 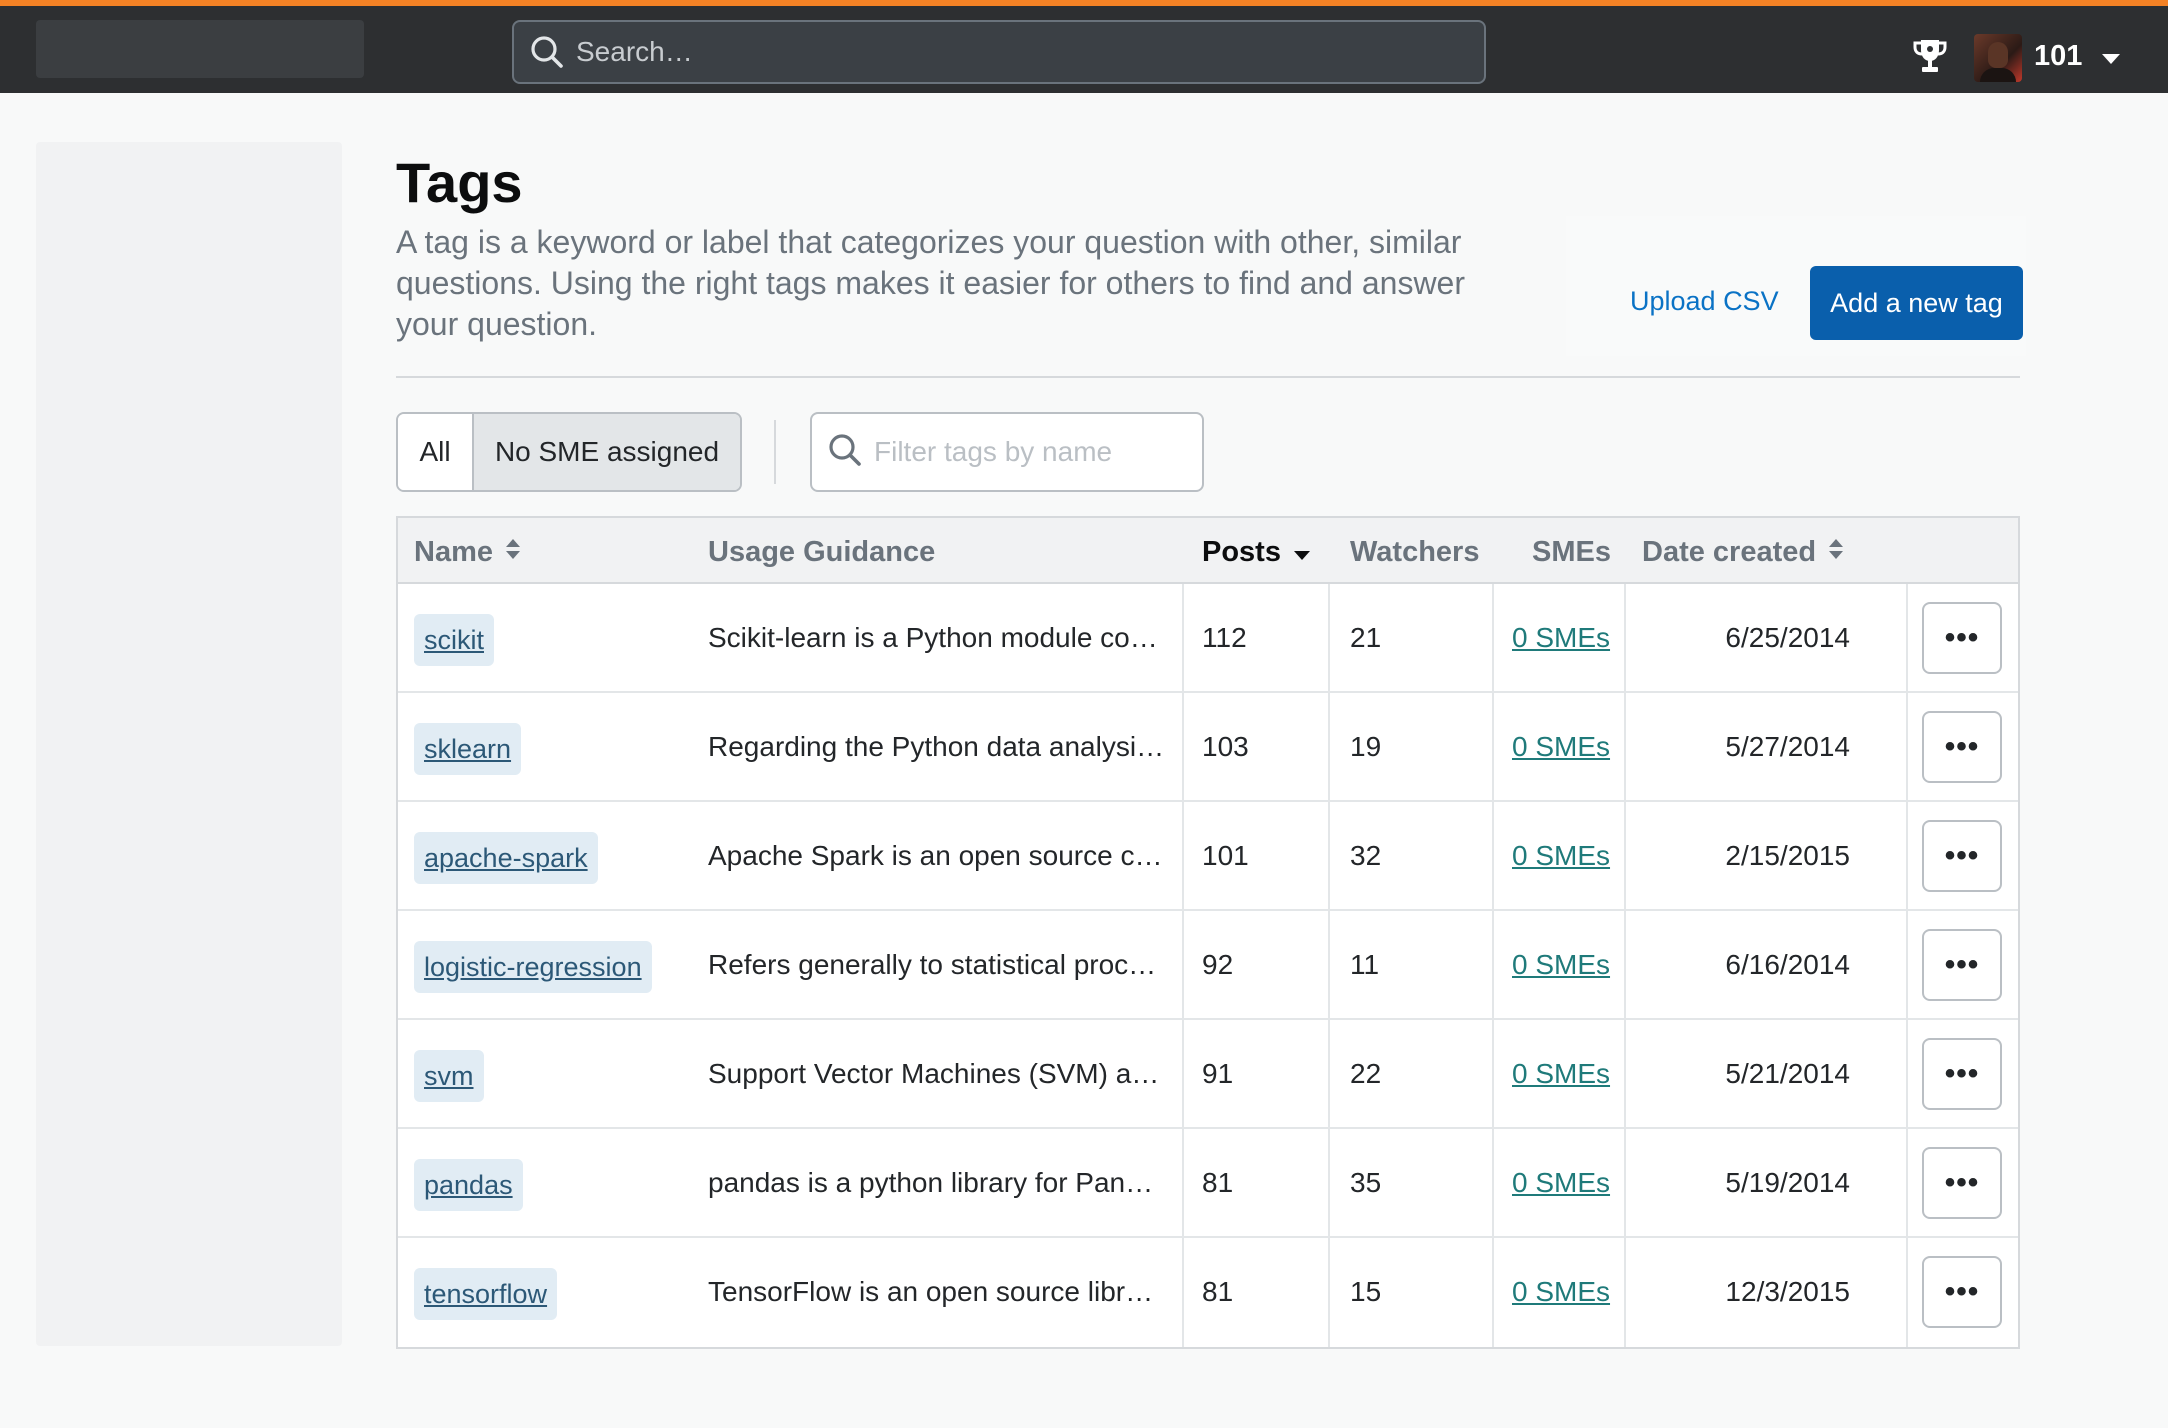 What do you see at coordinates (1916, 303) in the screenshot?
I see `add-new-tag-button: Add a new tag` at bounding box center [1916, 303].